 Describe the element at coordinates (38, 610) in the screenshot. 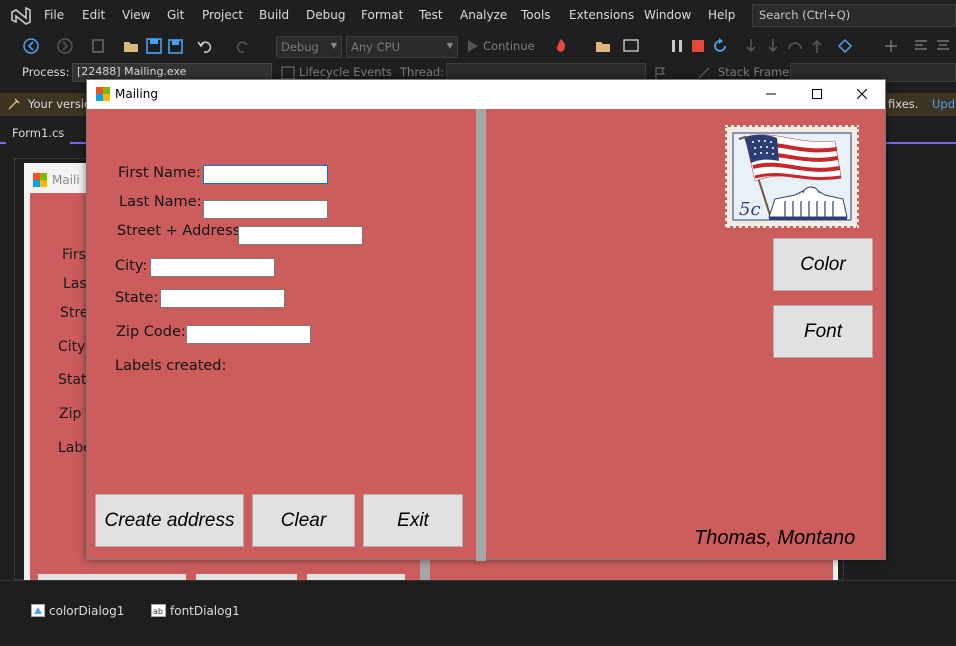

I see `color-dialog-icon` at that location.